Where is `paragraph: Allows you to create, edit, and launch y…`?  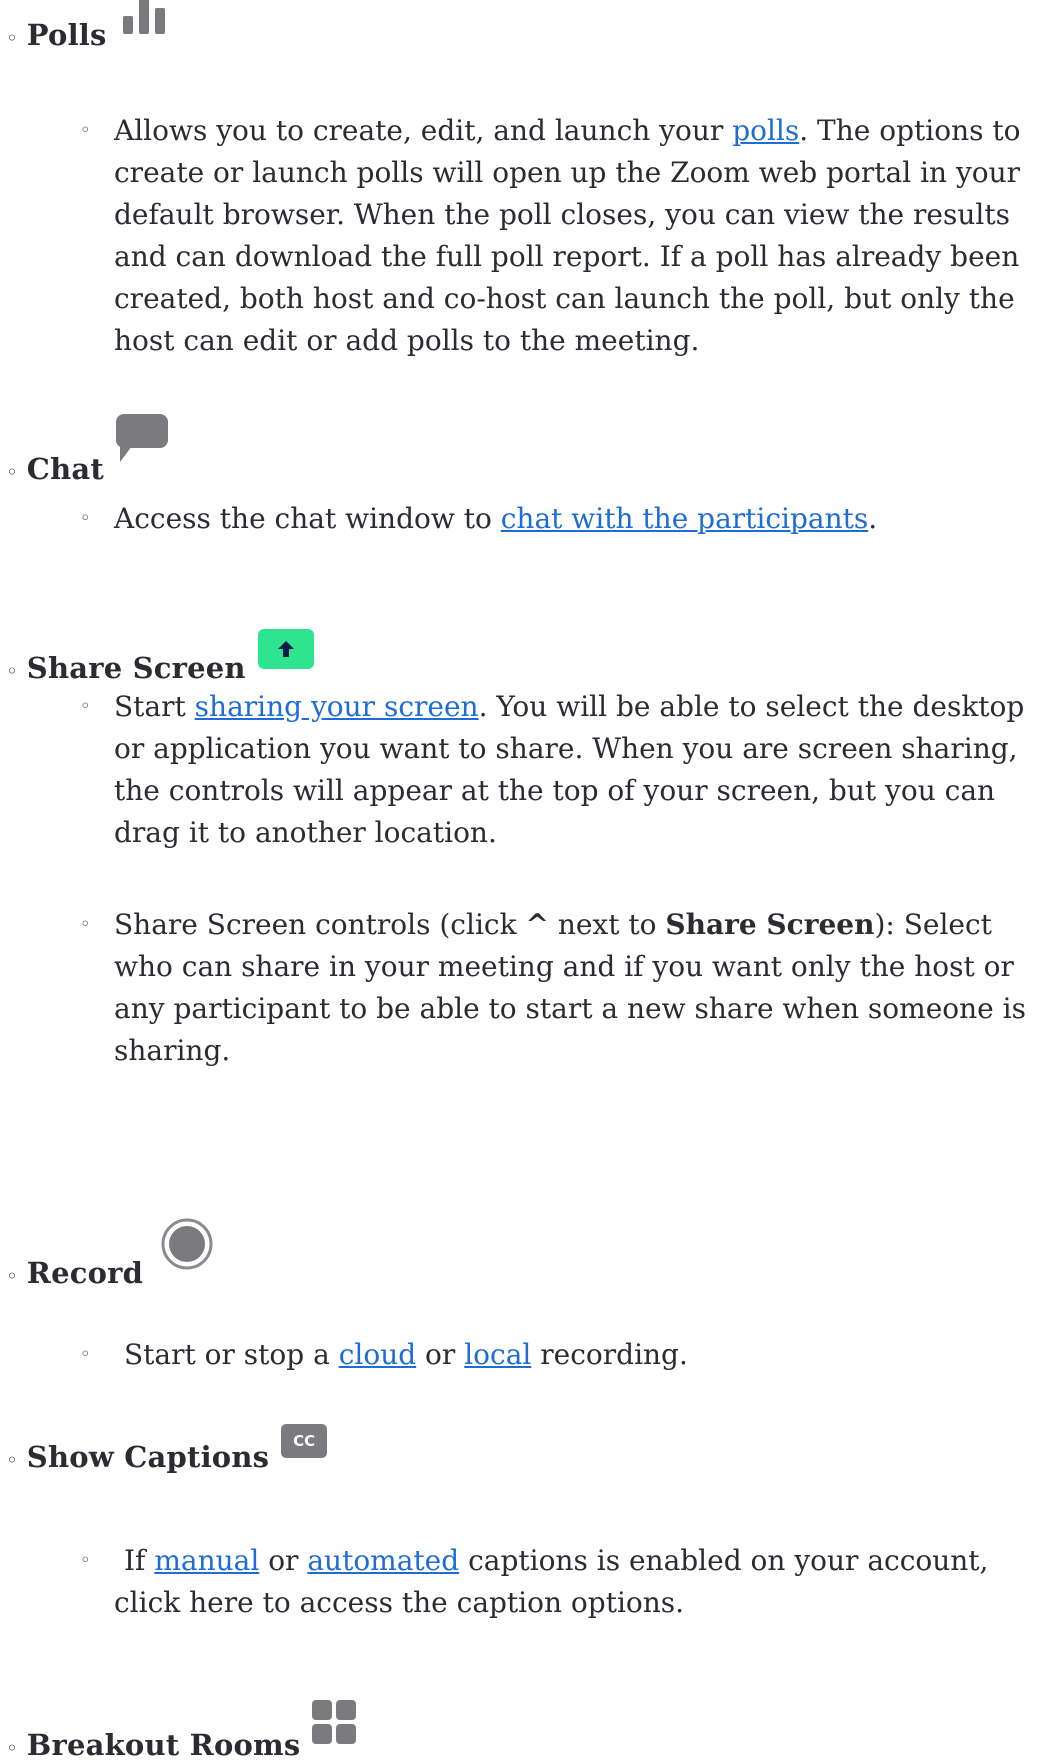 paragraph: Allows you to create, edit, and launch y… is located at coordinates (567, 235).